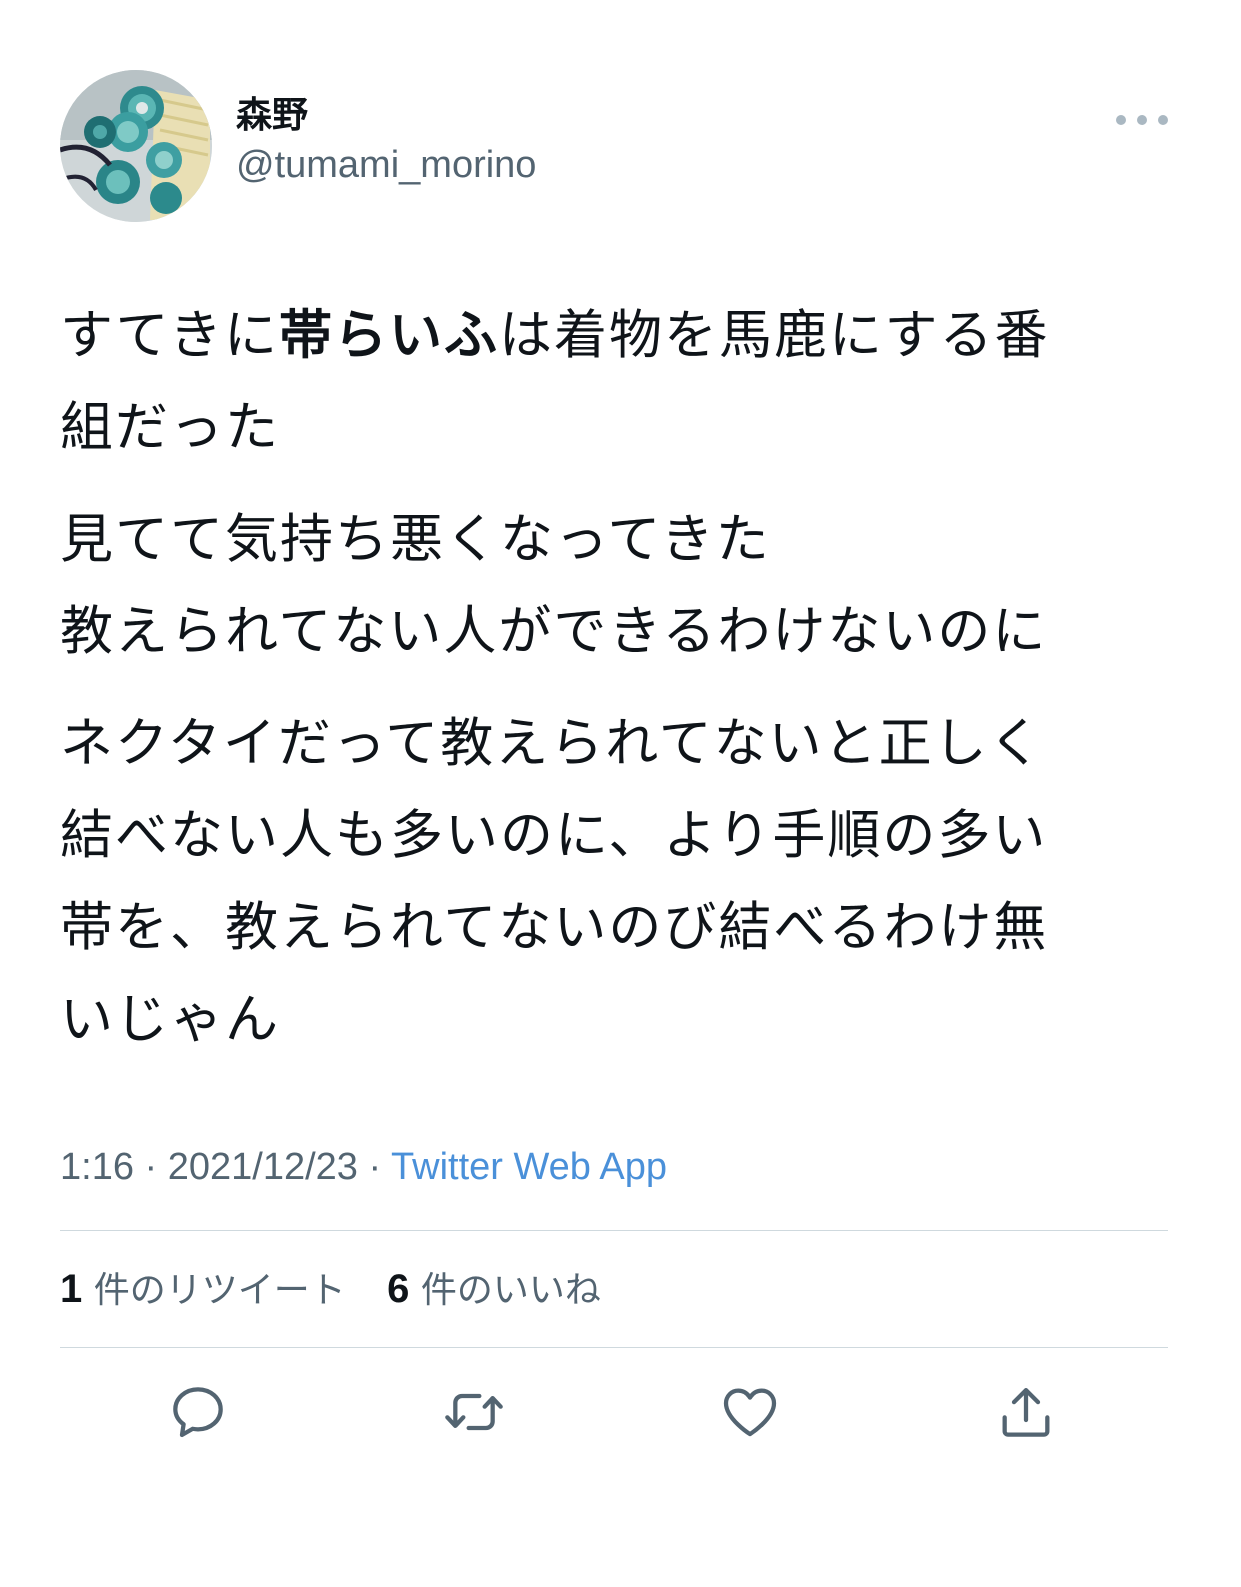 This screenshot has height=1587, width=1241. I want to click on tweet-paragraph: すてきに帯らいふは着物を馬鹿にする番組だった, so click(620, 382).